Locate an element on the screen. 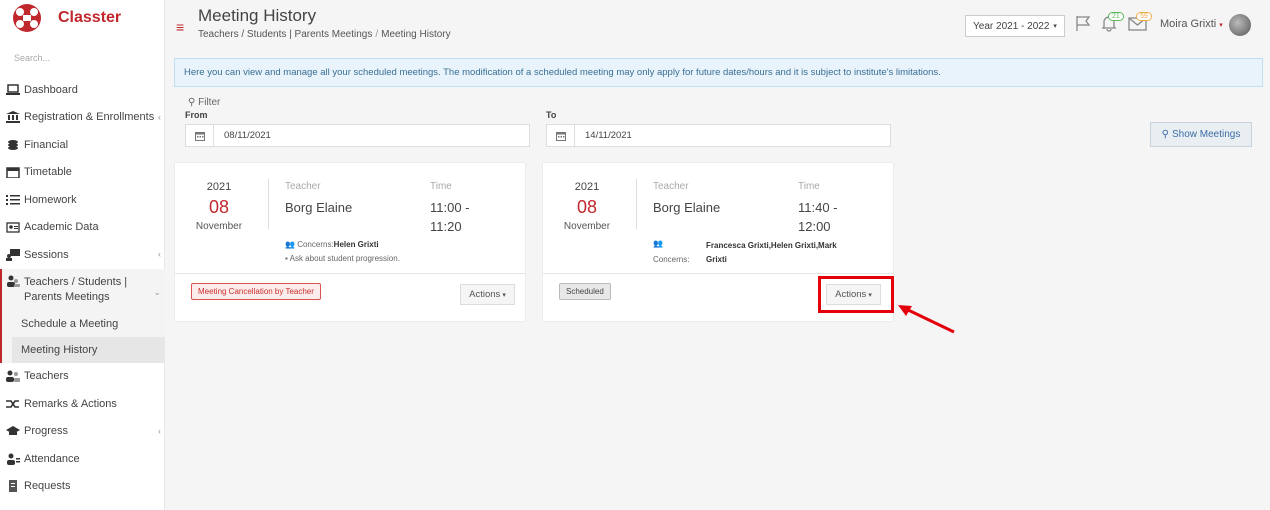  brand: Classter is located at coordinates (65, 18).